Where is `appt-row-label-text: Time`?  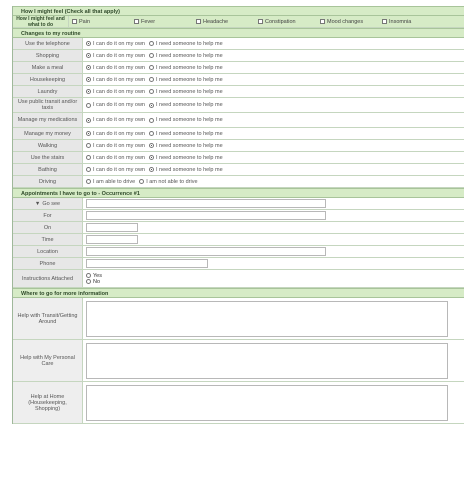
appt-row-label-text: Time is located at coordinates (47, 239).